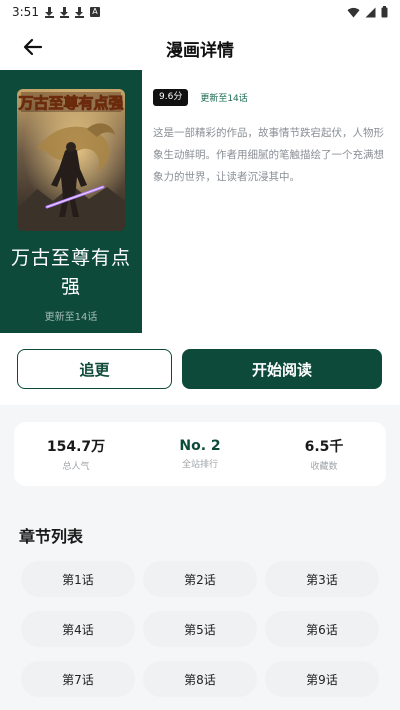 This screenshot has height=710, width=400. Describe the element at coordinates (78, 679) in the screenshot. I see `chapter-button: 第7话` at that location.